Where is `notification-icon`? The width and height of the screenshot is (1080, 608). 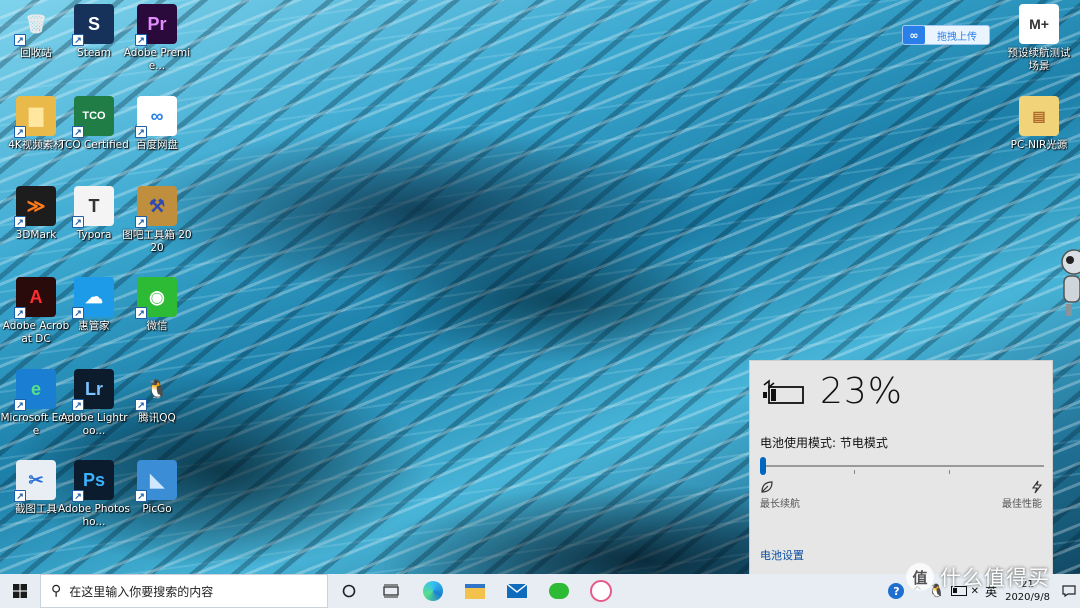 notification-icon is located at coordinates (1069, 591).